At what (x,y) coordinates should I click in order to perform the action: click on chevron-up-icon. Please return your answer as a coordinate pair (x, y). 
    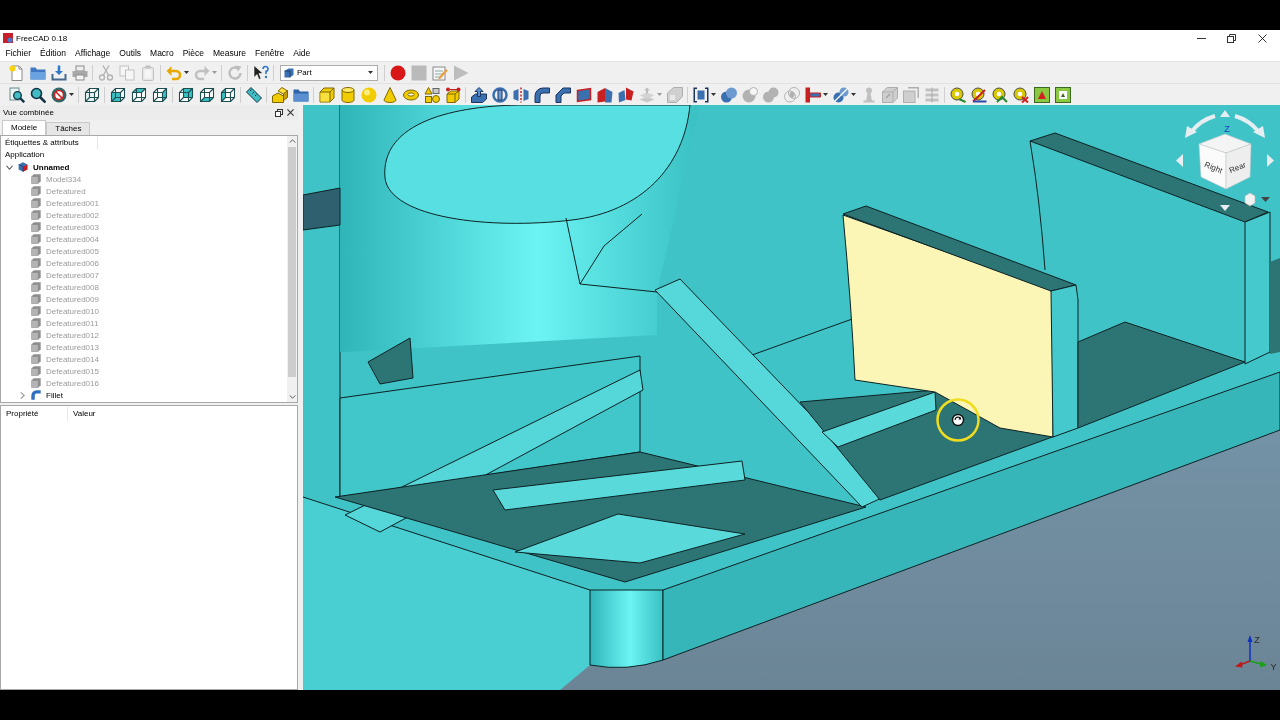
    Looking at the image, I should click on (292, 141).